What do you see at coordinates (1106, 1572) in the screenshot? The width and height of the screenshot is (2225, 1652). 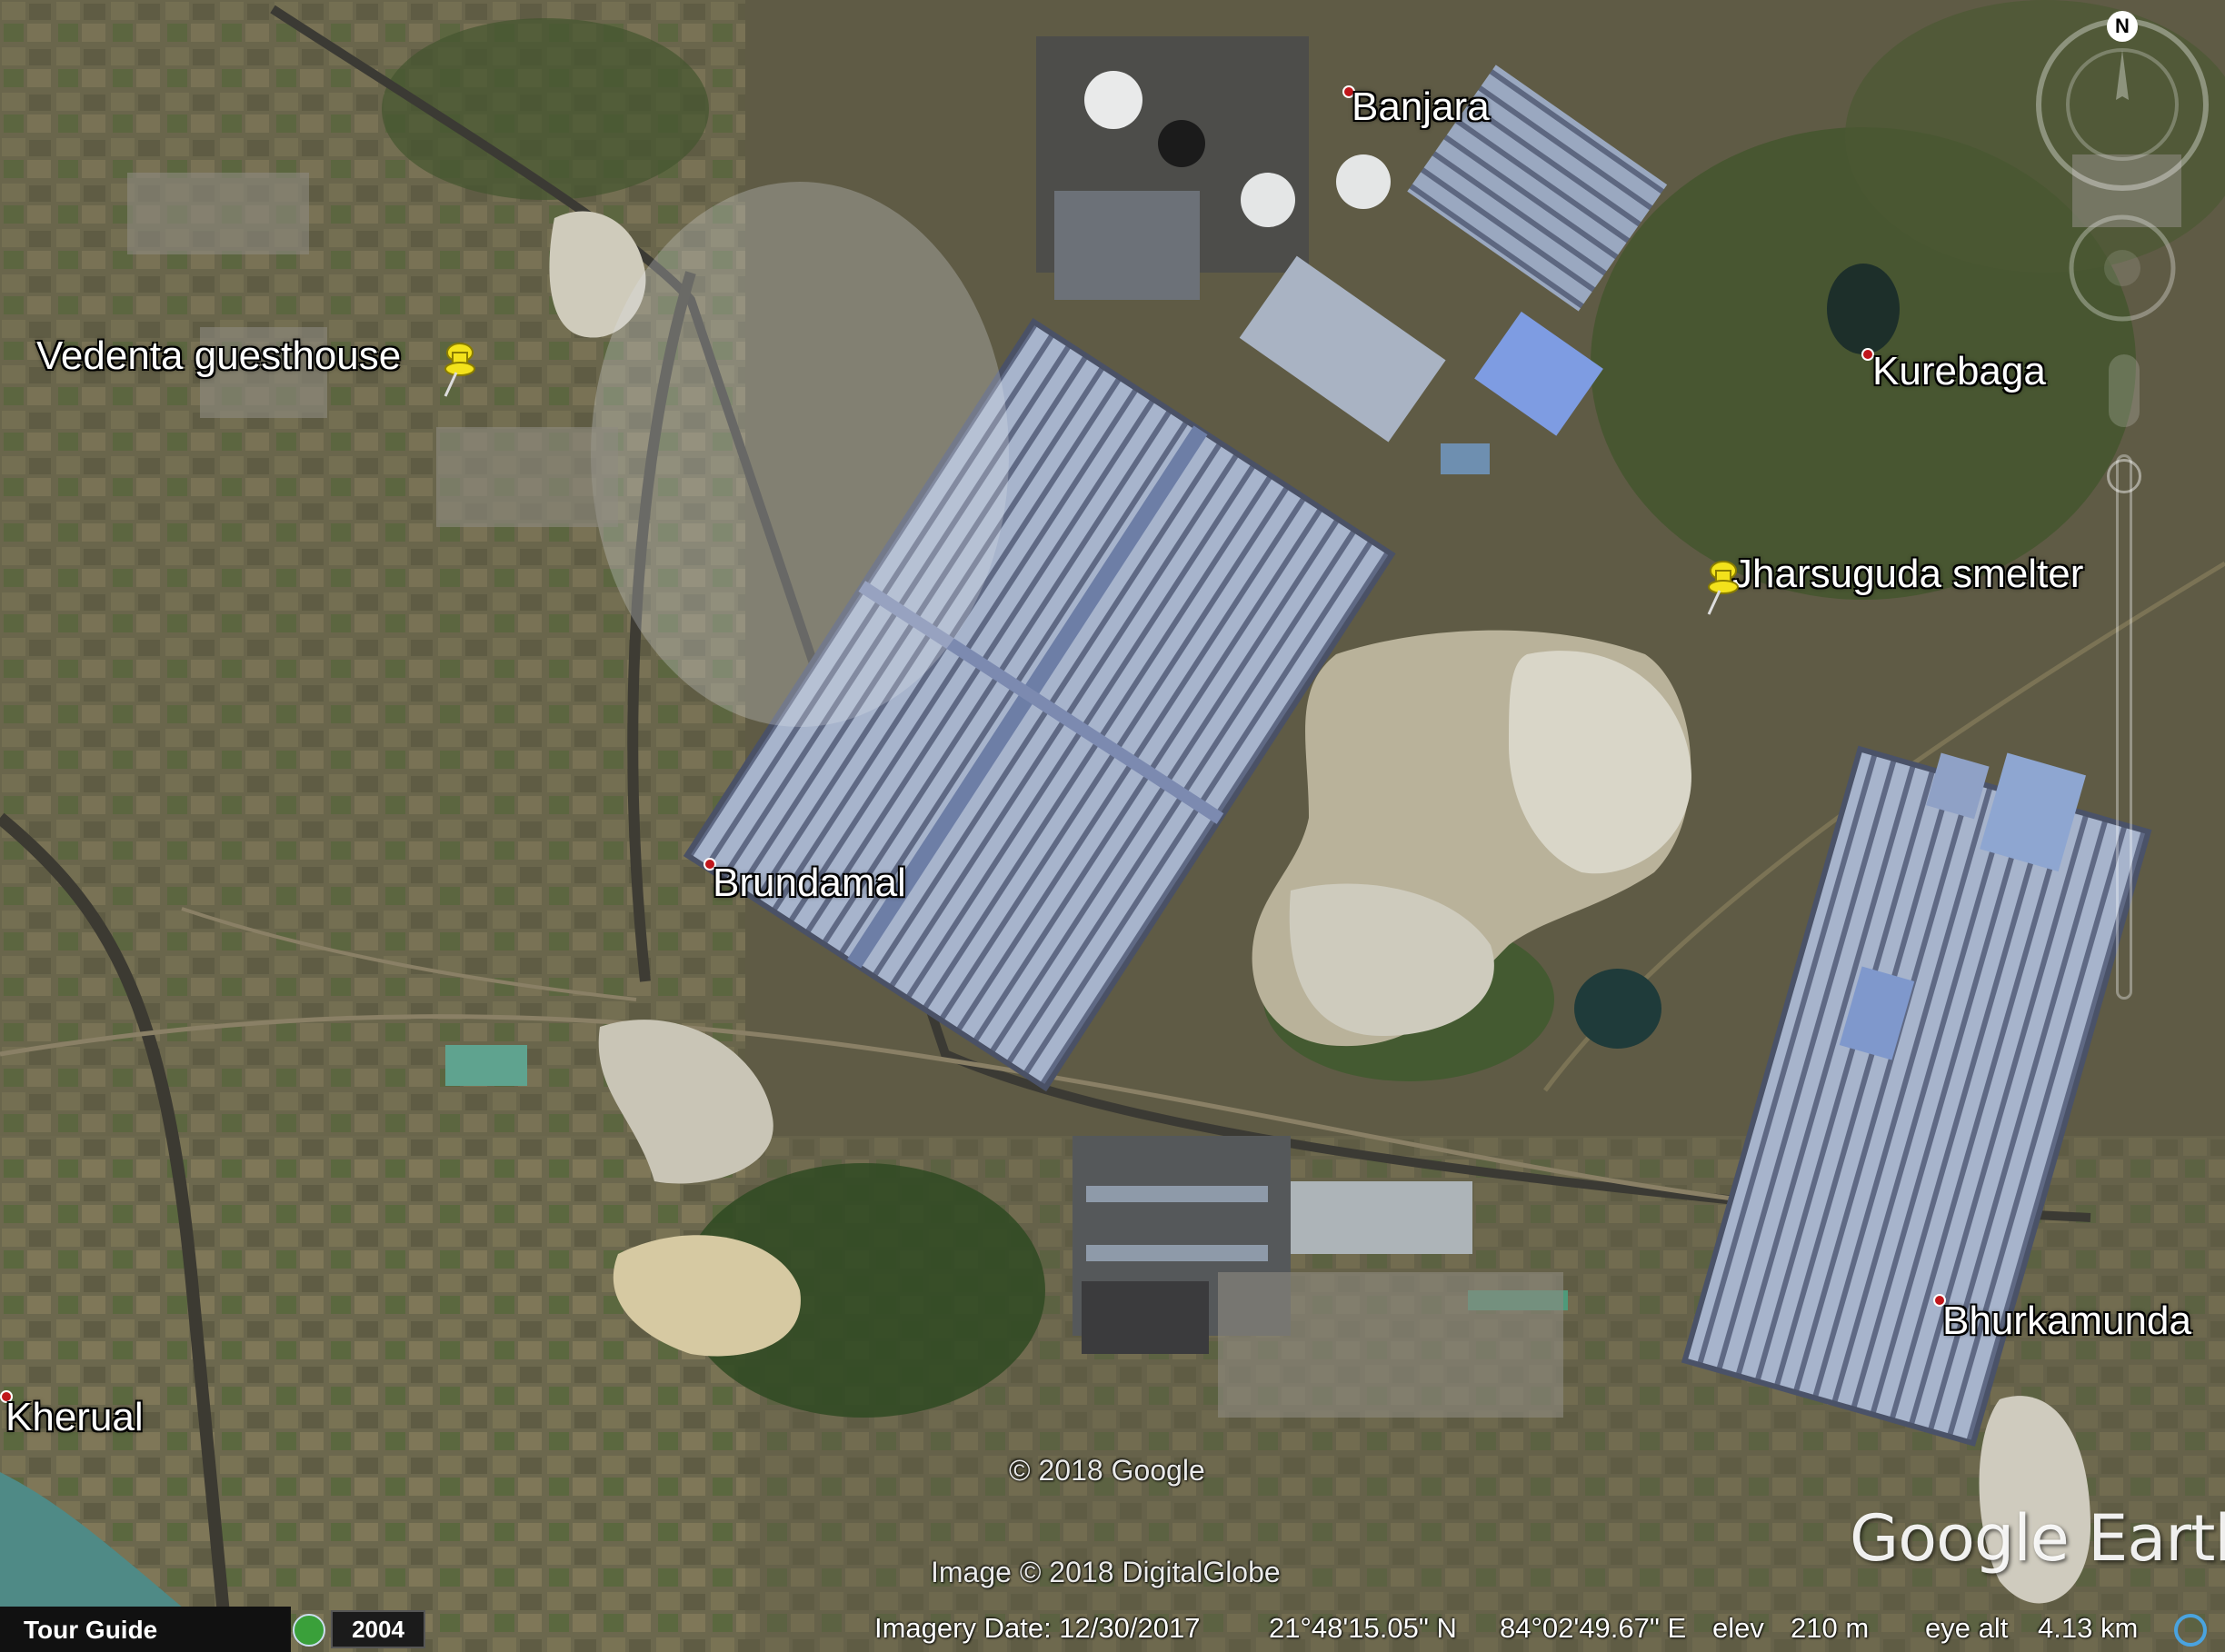 I see `imagery-credit-text: Image © 2018 DigitalGlobe` at bounding box center [1106, 1572].